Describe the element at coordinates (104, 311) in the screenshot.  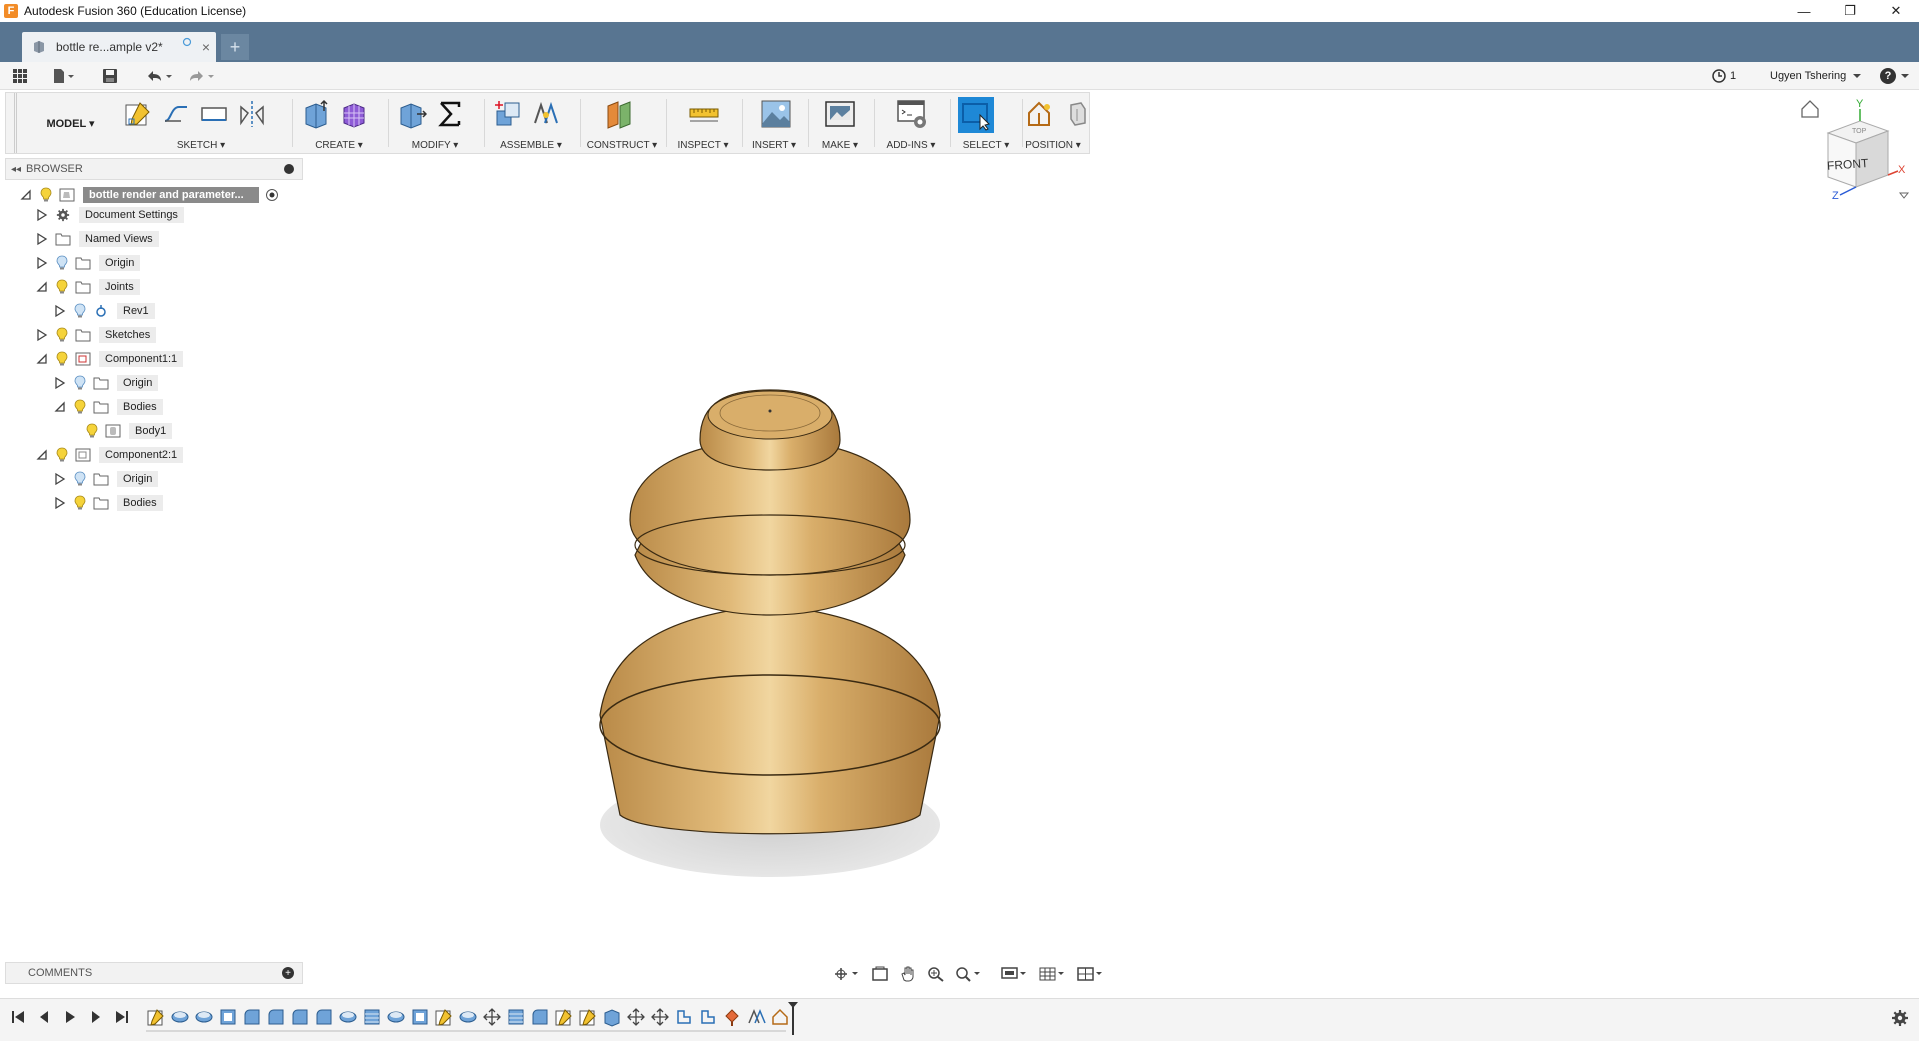
I see `tree-item-rev1: Rev1` at that location.